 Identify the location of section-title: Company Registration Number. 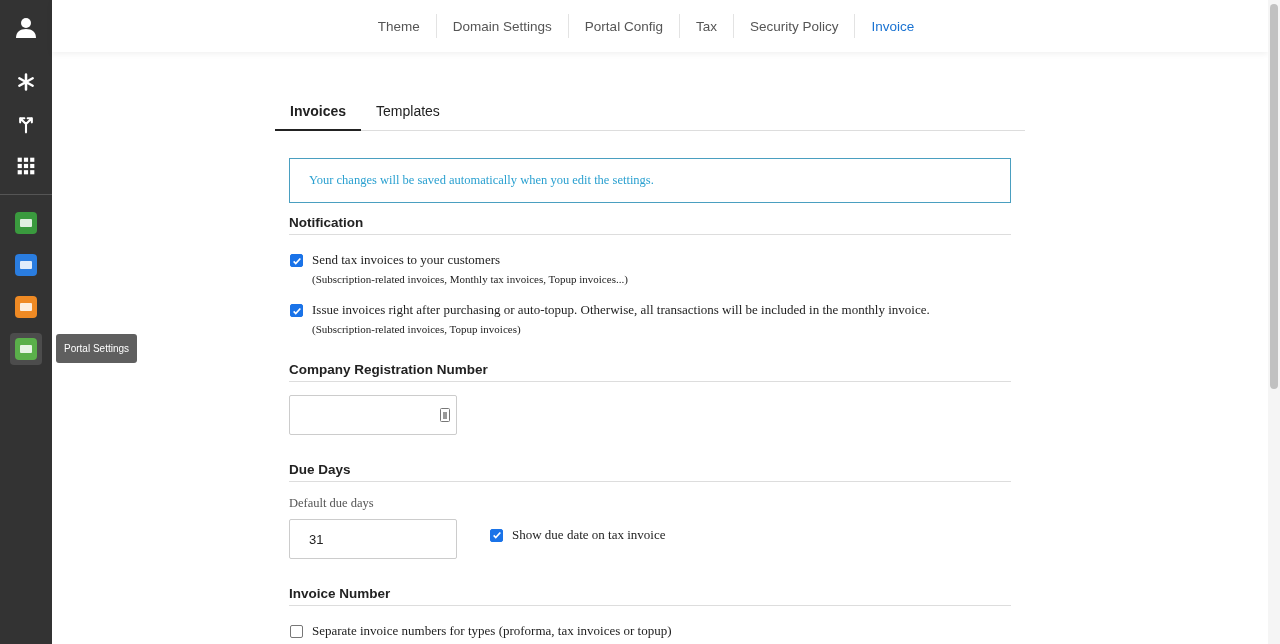
(650, 372).